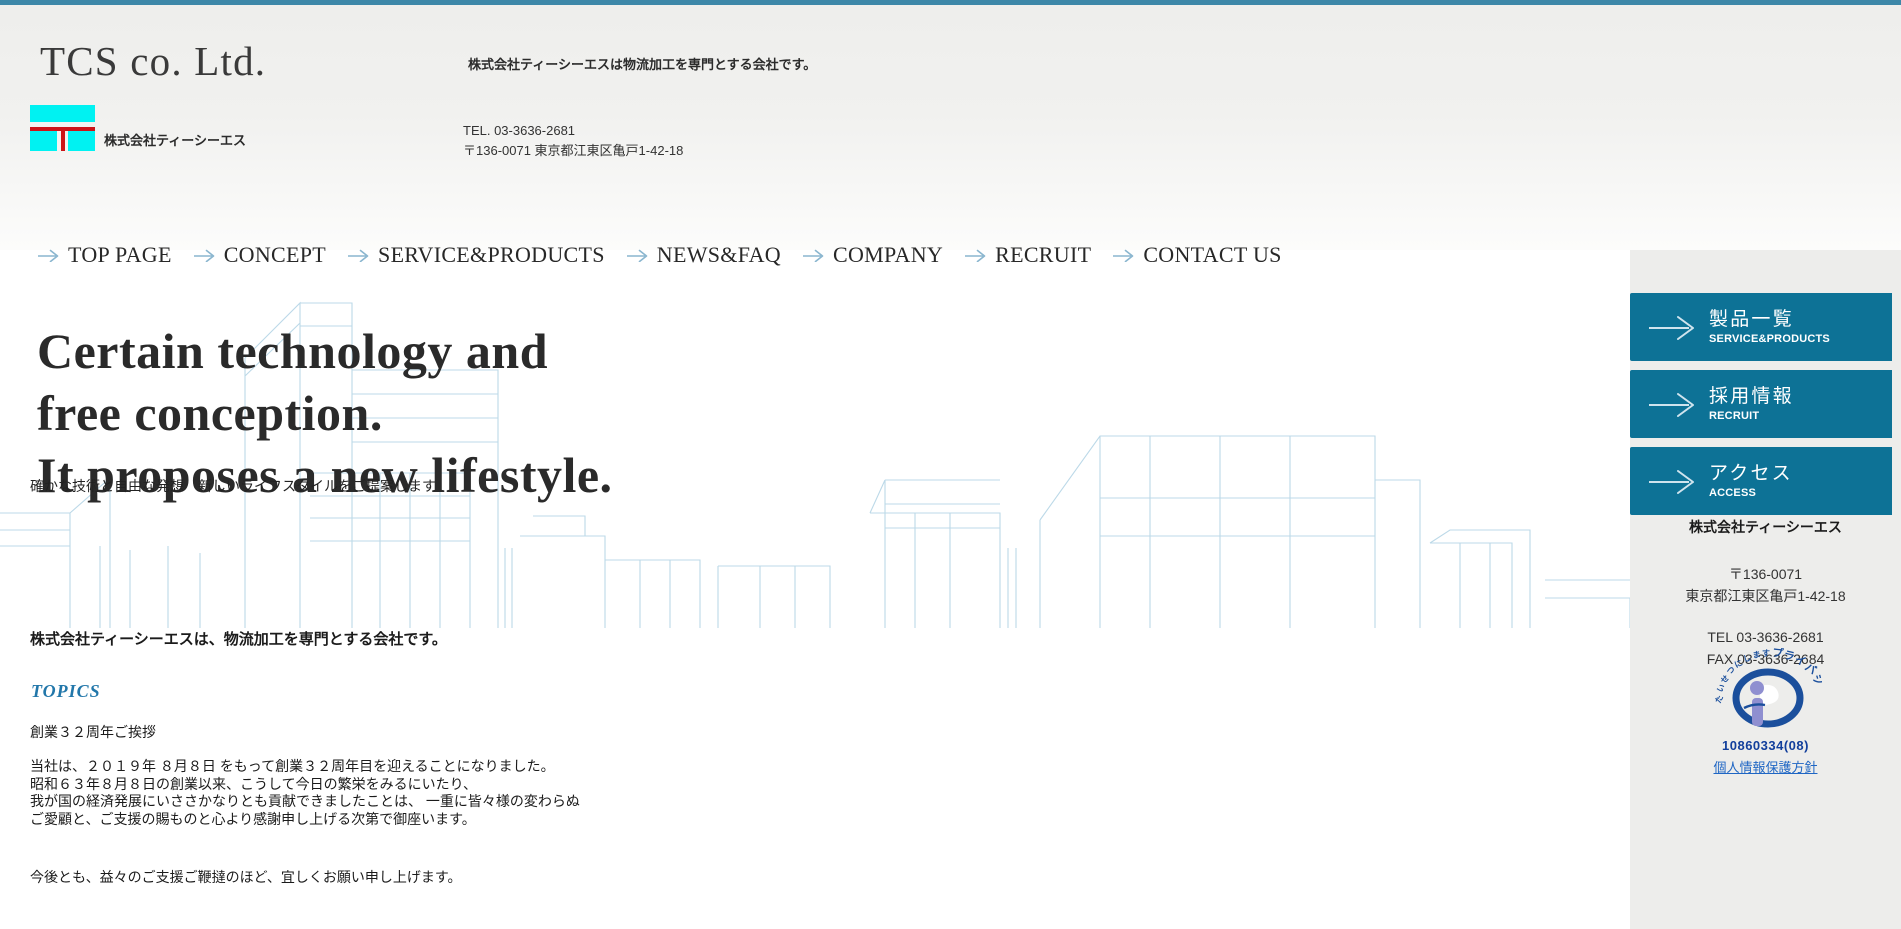  What do you see at coordinates (1747, 658) in the screenshot?
I see `svg-text: し` at bounding box center [1747, 658].